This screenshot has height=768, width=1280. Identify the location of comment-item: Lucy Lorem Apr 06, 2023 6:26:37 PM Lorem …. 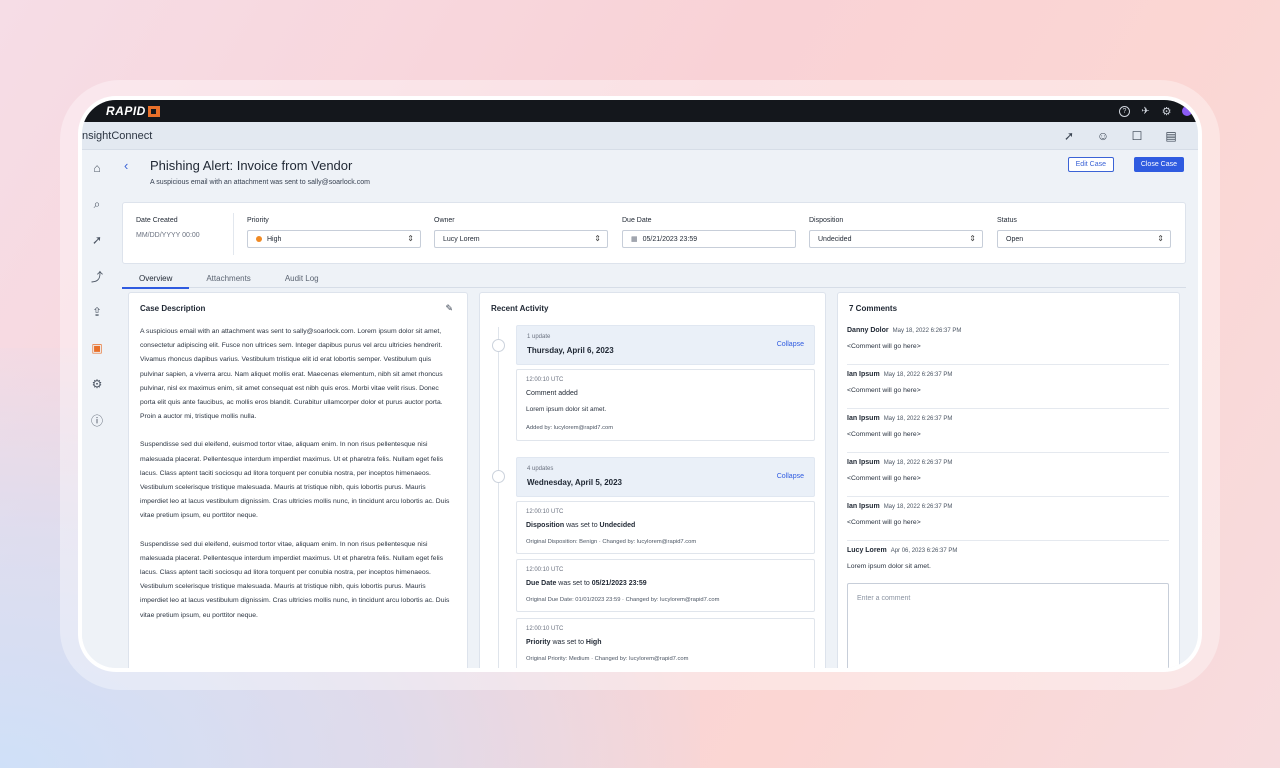
(902, 558).